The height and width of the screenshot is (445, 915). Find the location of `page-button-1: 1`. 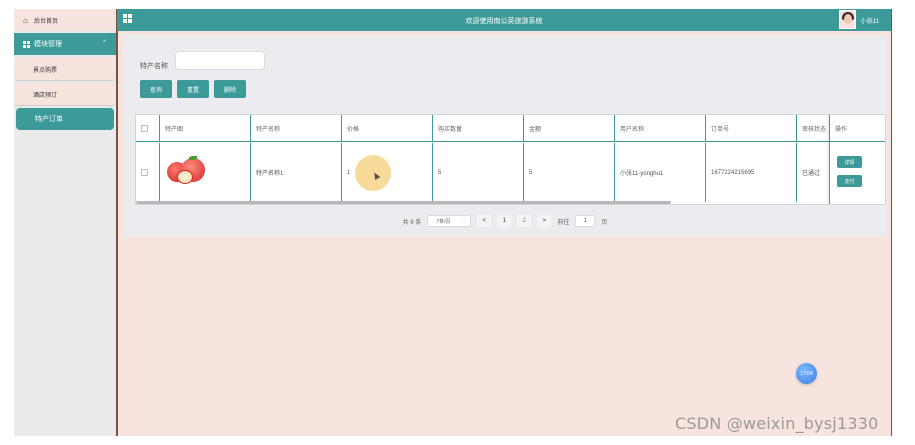

page-button-1: 1 is located at coordinates (504, 221).